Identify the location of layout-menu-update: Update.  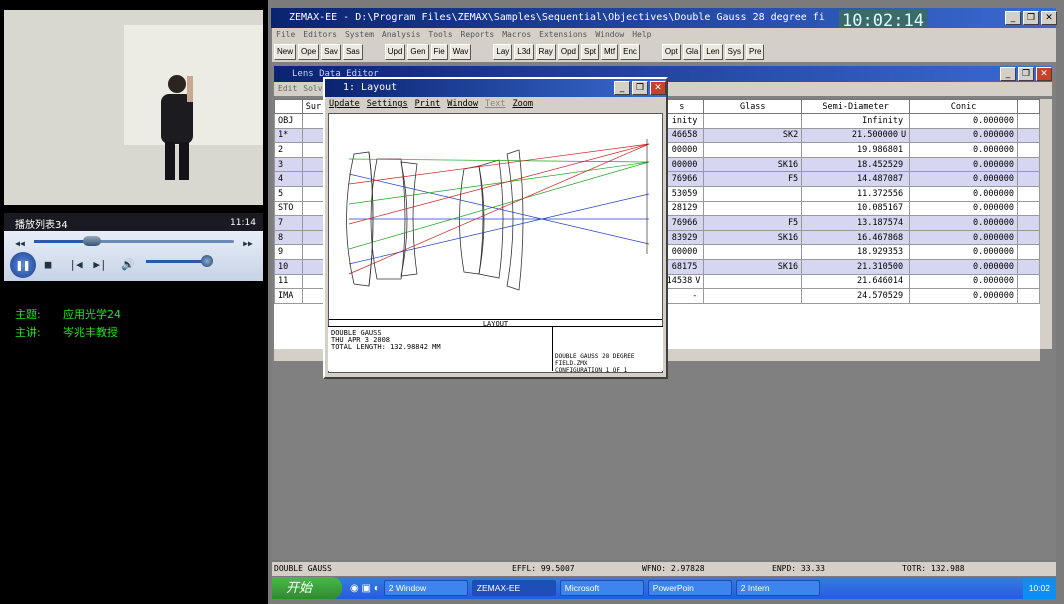
(344, 104).